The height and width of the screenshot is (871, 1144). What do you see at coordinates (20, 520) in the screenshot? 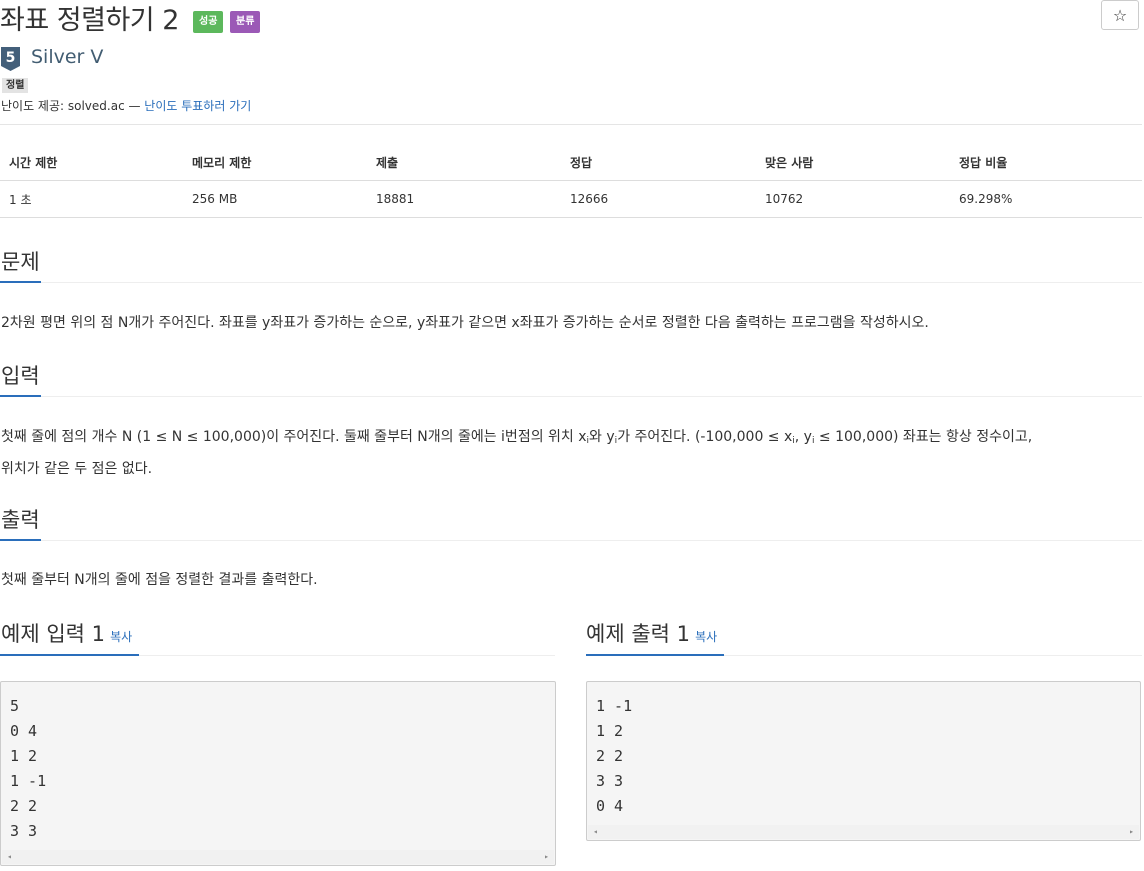
I see `output-heading: 출력` at bounding box center [20, 520].